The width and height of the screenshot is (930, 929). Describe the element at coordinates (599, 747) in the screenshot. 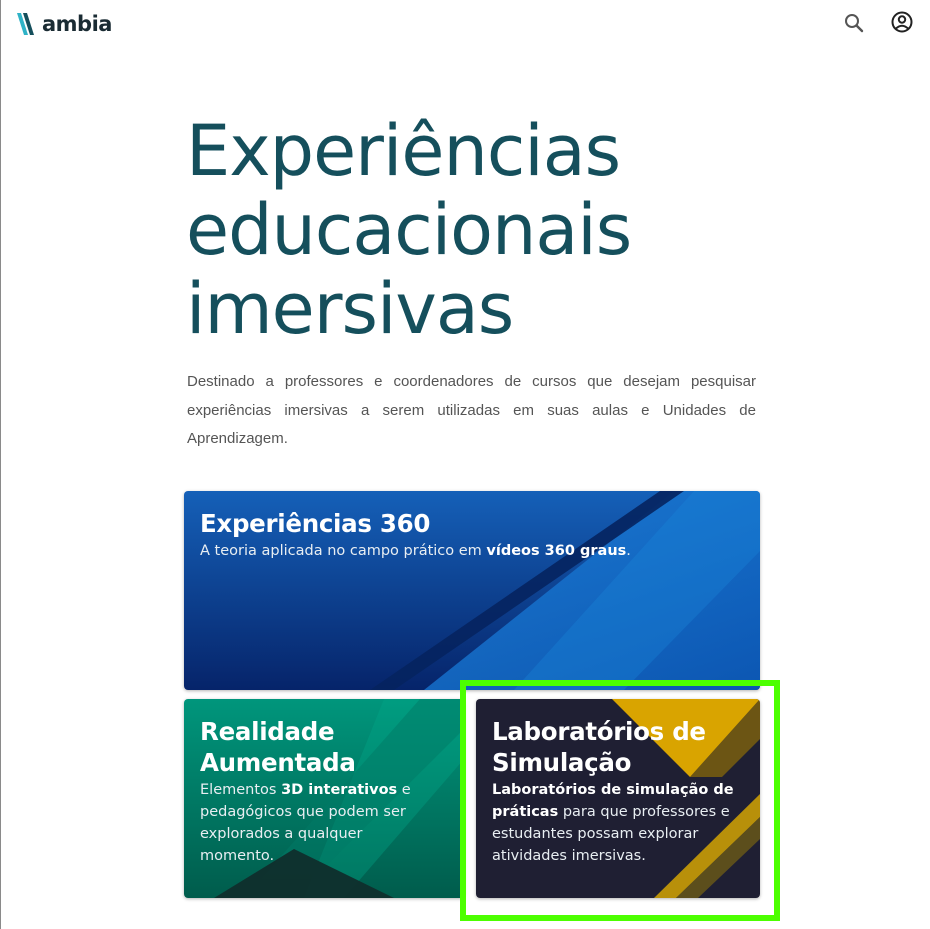

I see `card-lab-title: Laboratórios de Simulação` at that location.